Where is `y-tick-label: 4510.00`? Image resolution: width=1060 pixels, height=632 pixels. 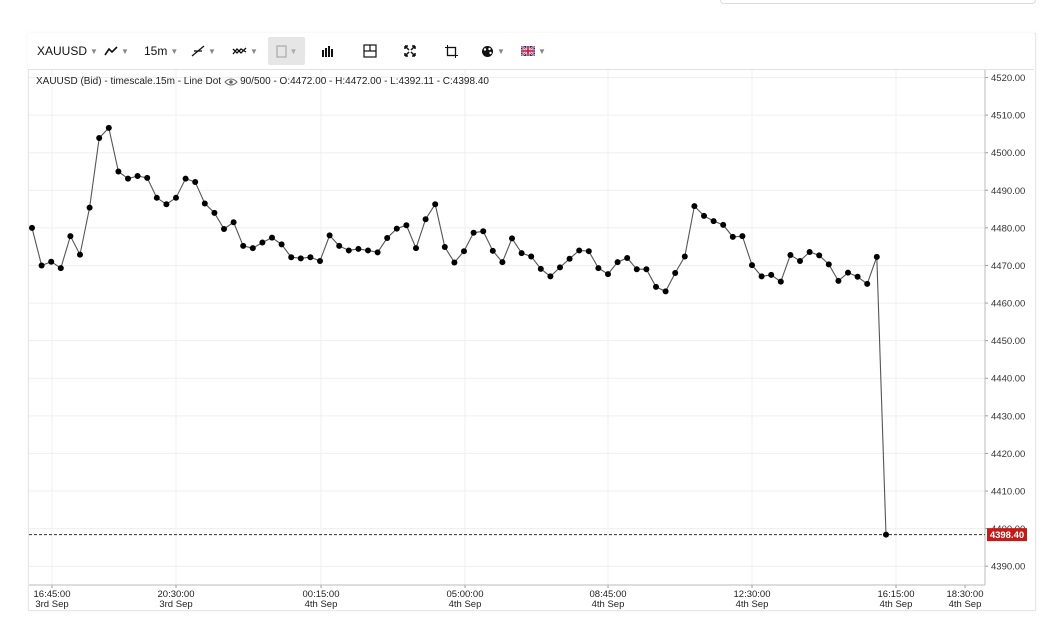 y-tick-label: 4510.00 is located at coordinates (1008, 116).